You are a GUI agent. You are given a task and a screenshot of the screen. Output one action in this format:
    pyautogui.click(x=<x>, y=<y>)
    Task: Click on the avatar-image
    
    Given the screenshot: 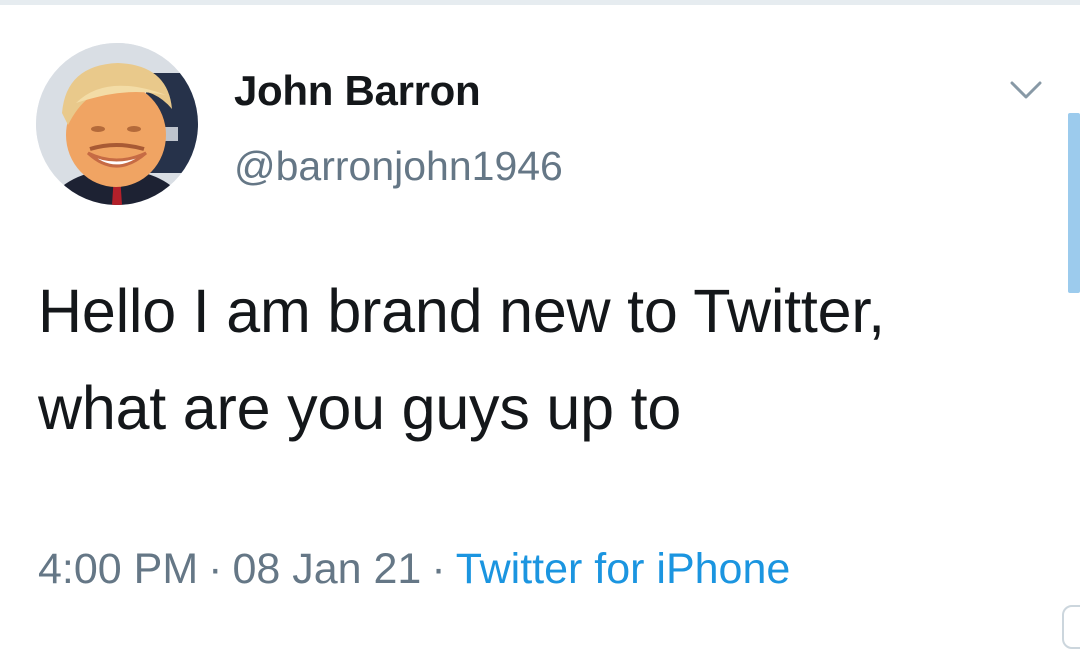 What is the action you would take?
    pyautogui.click(x=117, y=124)
    